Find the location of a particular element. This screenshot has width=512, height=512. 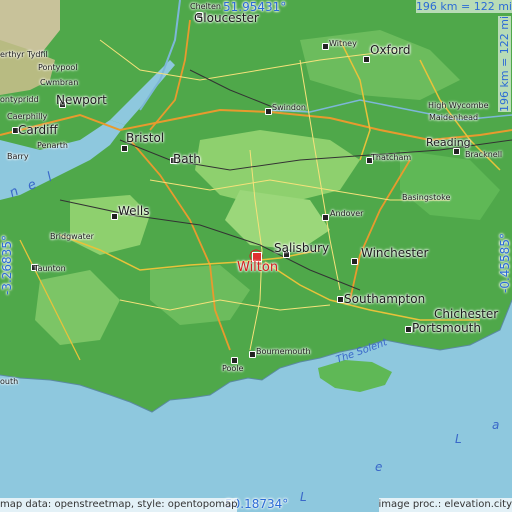

longitude-west-label: -3.26835° is located at coordinates (7, 265).